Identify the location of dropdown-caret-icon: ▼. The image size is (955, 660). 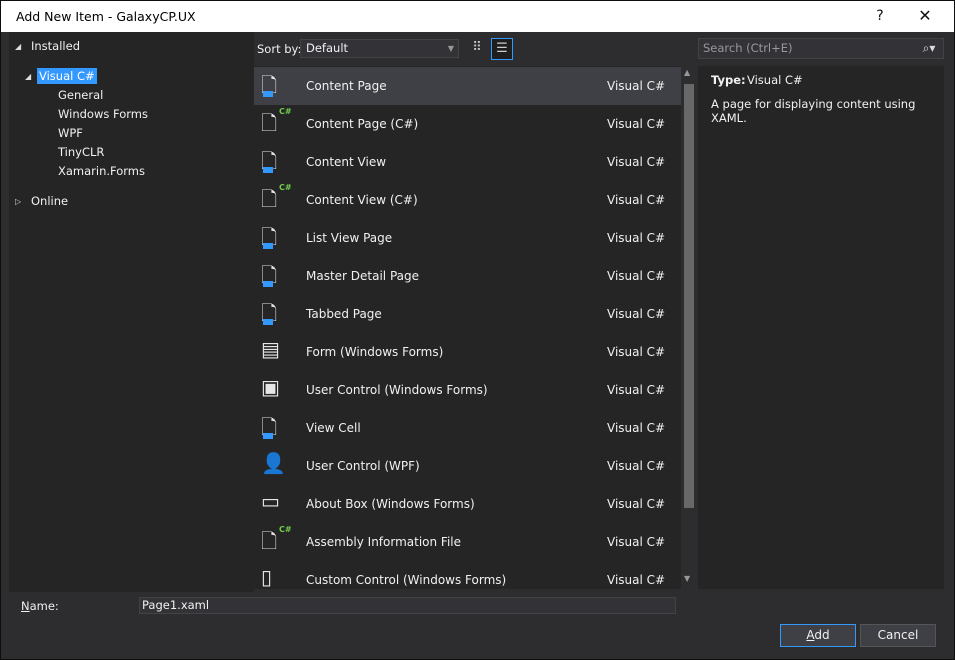
(450, 48).